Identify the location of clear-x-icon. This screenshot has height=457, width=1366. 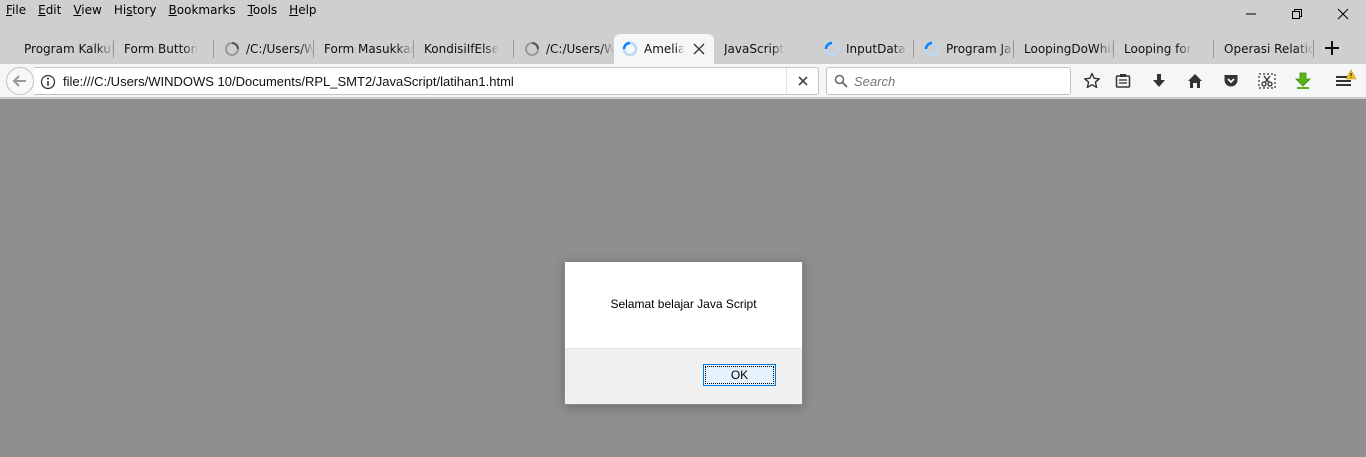
(802, 81).